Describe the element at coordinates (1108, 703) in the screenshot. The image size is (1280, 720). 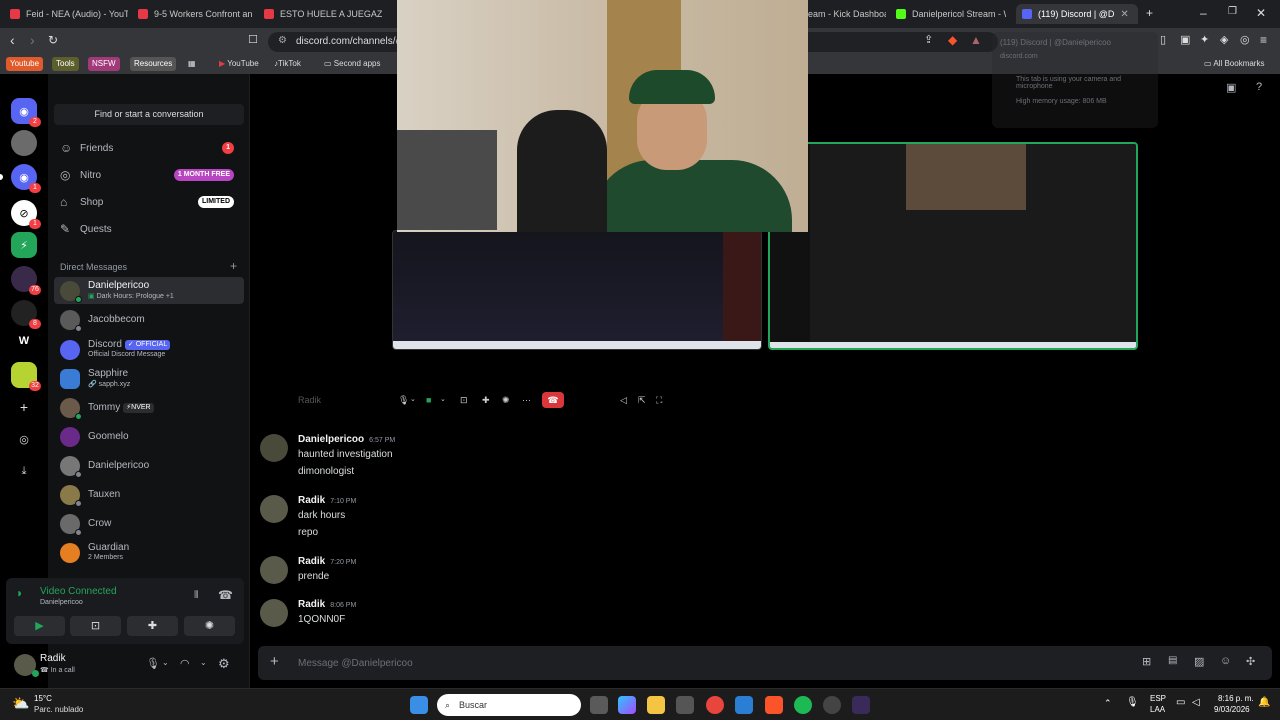
I see `chevron-up-icon: ⌃` at that location.